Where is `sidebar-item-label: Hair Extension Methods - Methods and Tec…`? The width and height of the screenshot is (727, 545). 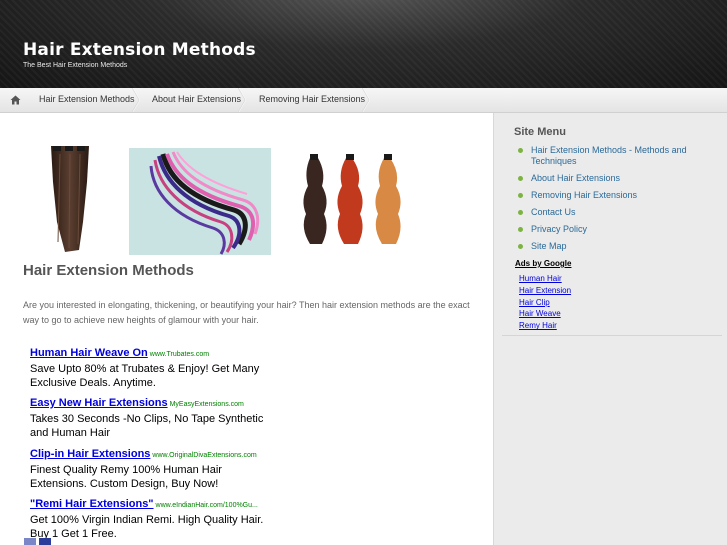 sidebar-item-label: Hair Extension Methods - Methods and Tec… is located at coordinates (609, 155).